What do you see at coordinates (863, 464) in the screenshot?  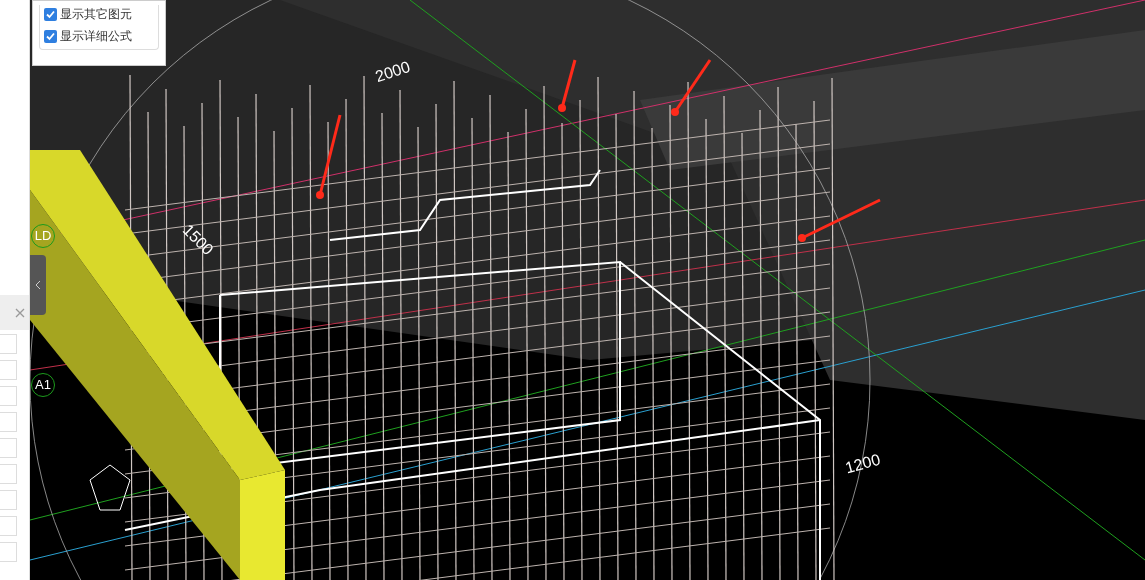 I see `dimension-label: 1200` at bounding box center [863, 464].